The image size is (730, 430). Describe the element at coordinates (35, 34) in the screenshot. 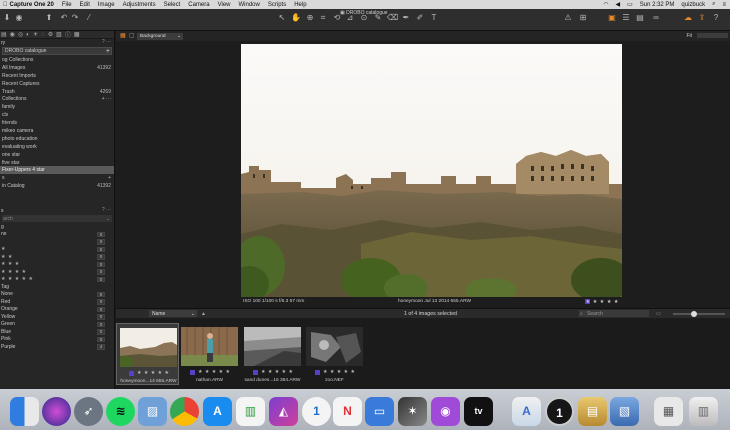

I see `exposure-tab-icon: ☀` at that location.